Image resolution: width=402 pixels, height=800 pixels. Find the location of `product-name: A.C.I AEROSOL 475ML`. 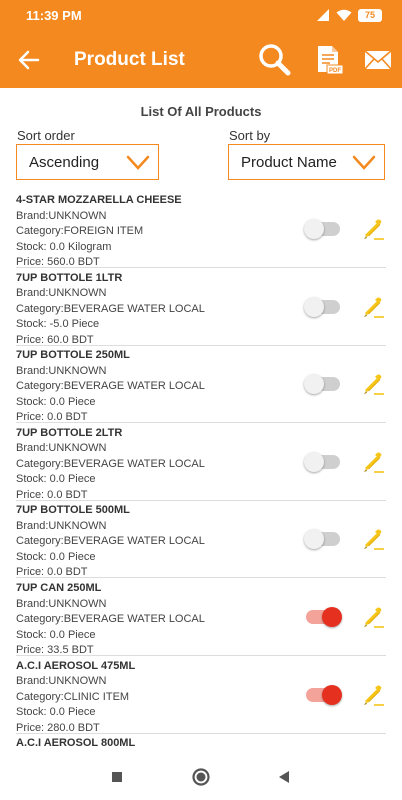

product-name: A.C.I AEROSOL 475ML is located at coordinates (76, 665).